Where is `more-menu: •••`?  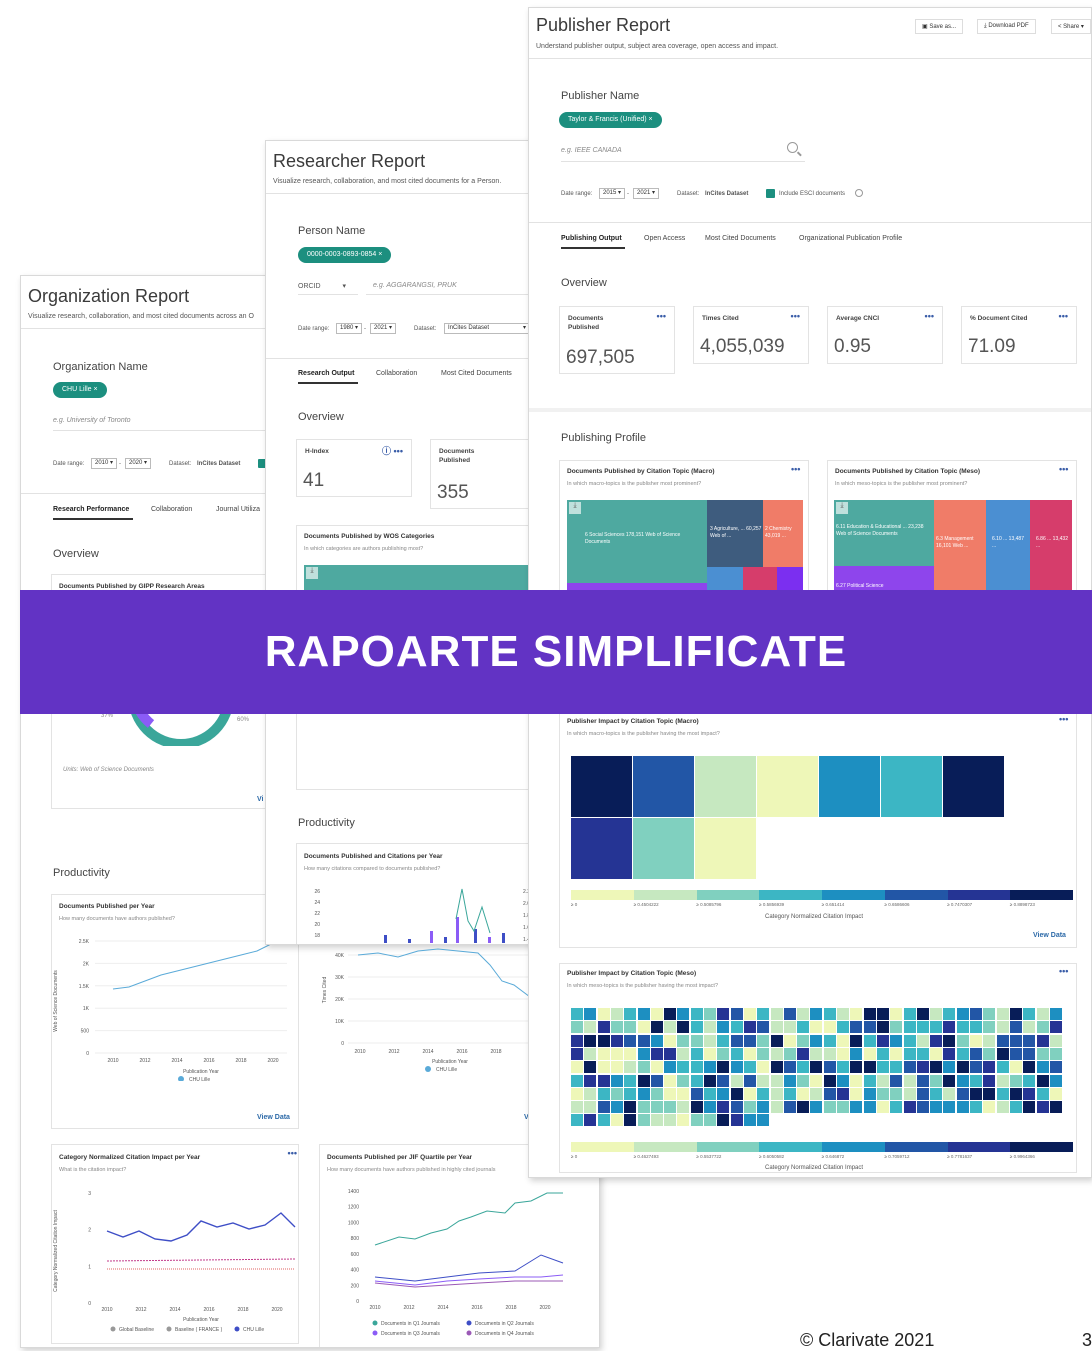 more-menu: ••• is located at coordinates (289, 1153).